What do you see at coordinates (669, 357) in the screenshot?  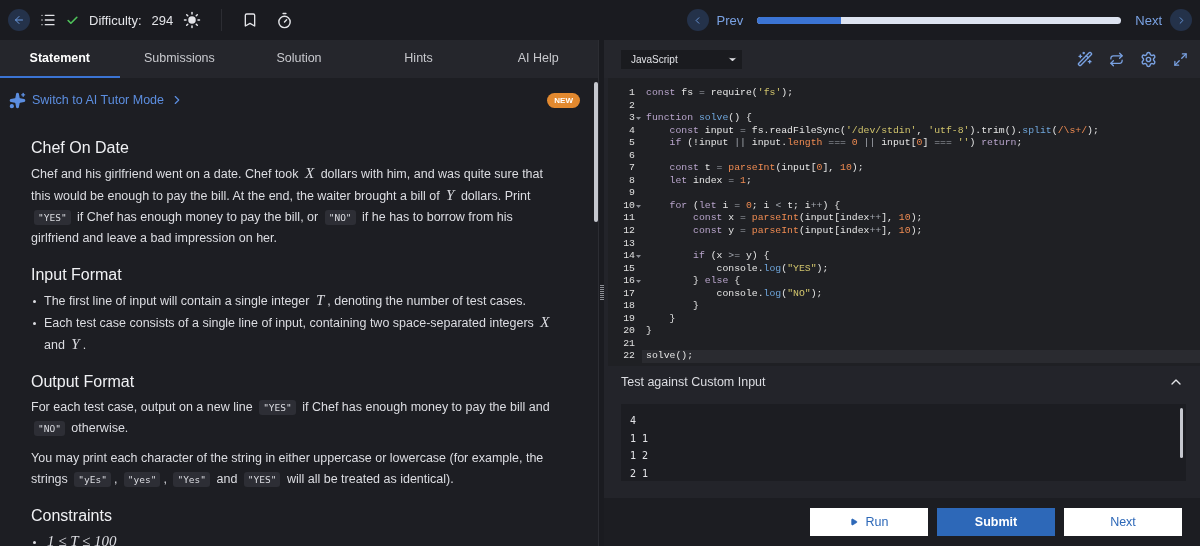 I see `code-line: solve();` at bounding box center [669, 357].